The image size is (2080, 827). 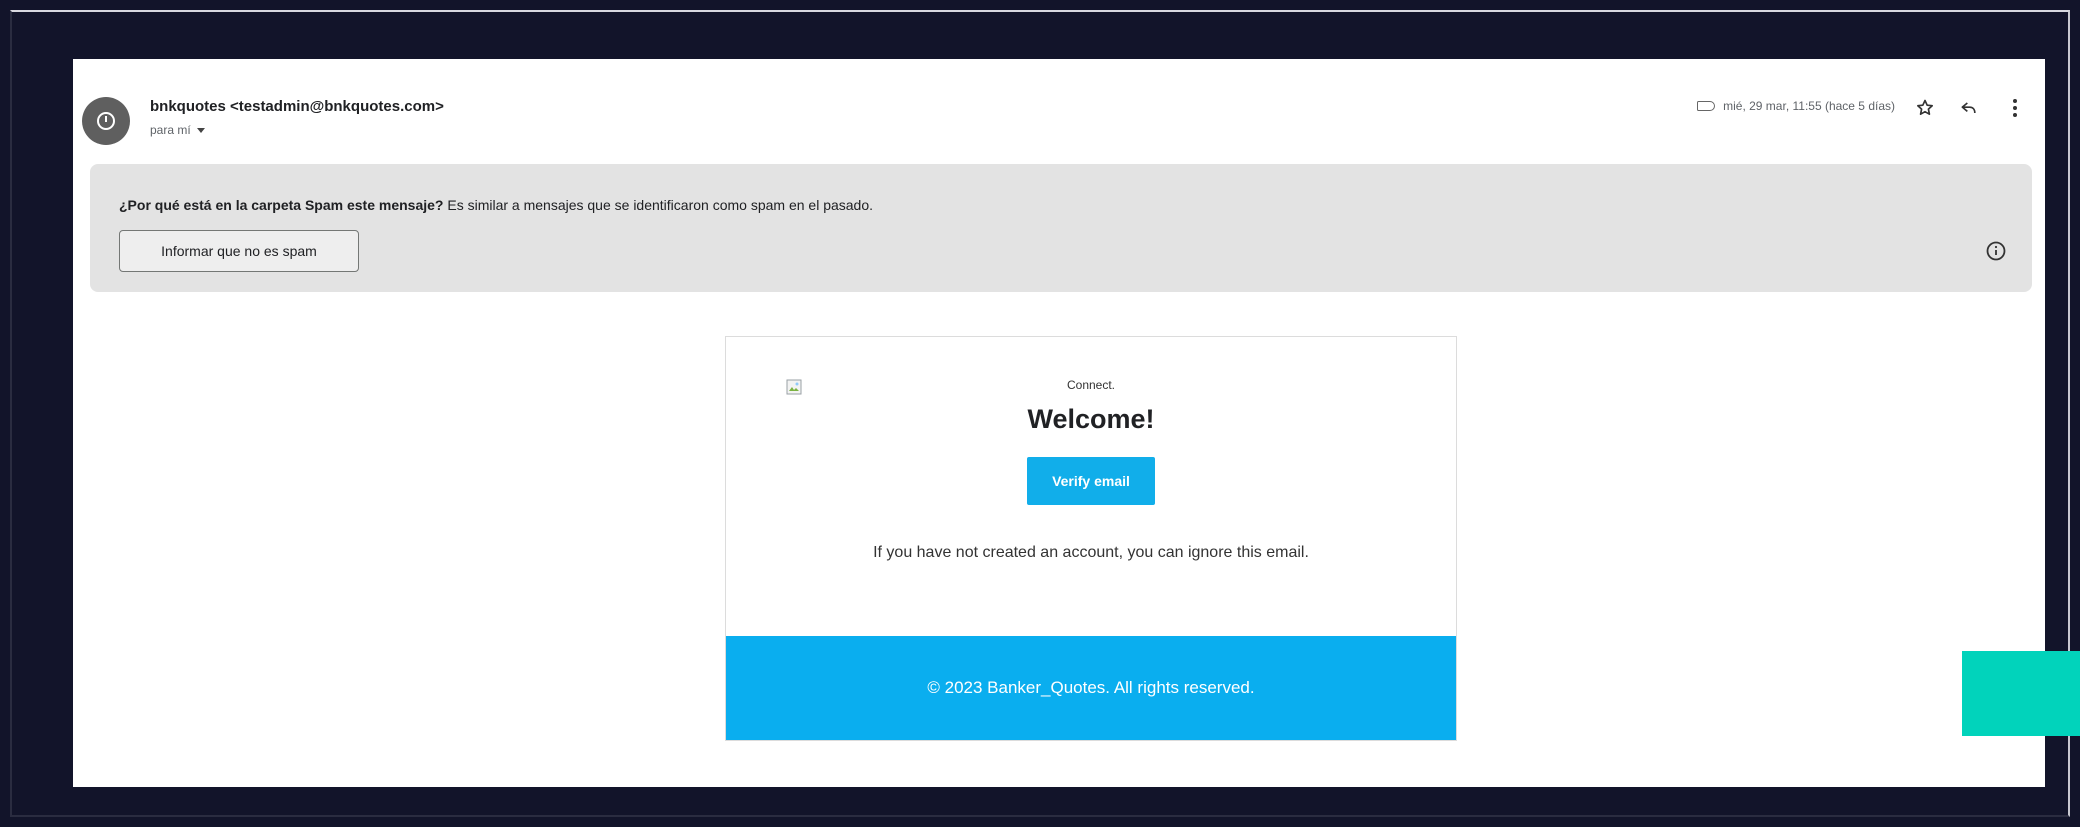 I want to click on sender-name: bnkquotes <testadmin@bnkquotes.com>, so click(x=297, y=106).